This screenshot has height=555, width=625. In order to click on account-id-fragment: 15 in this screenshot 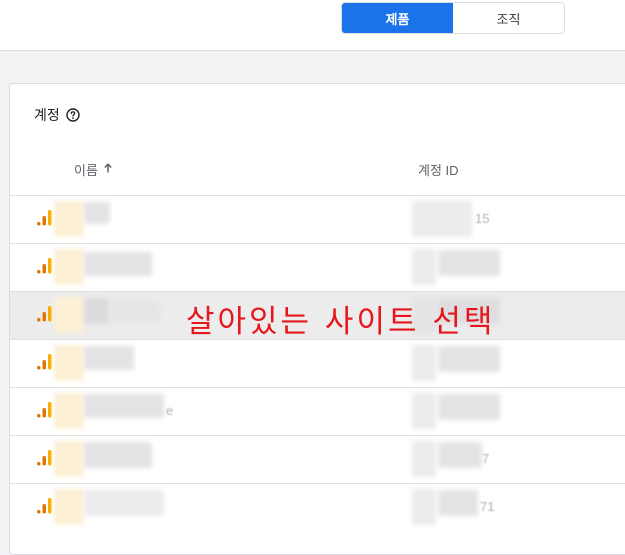, I will do `click(482, 218)`.